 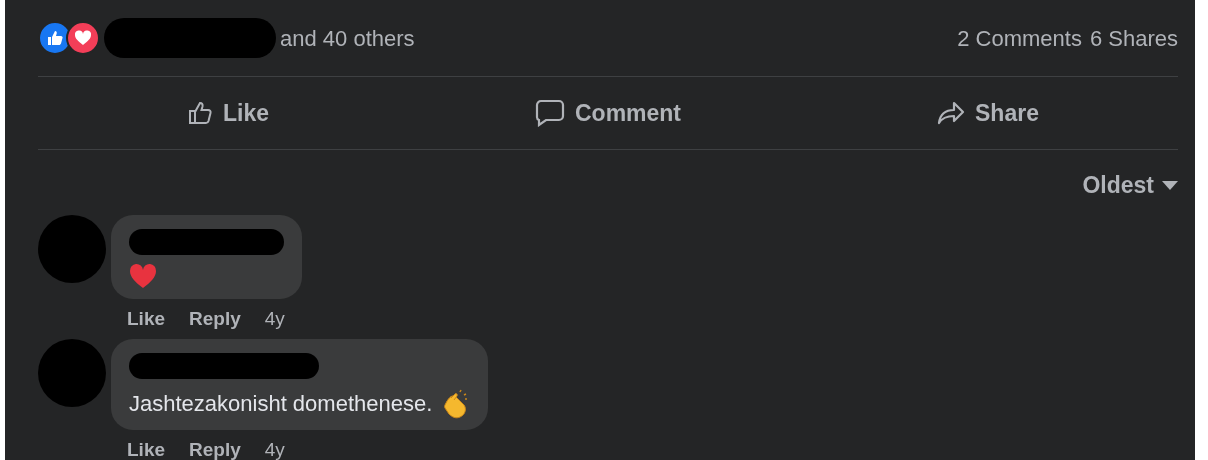 What do you see at coordinates (951, 113) in the screenshot?
I see `share-icon` at bounding box center [951, 113].